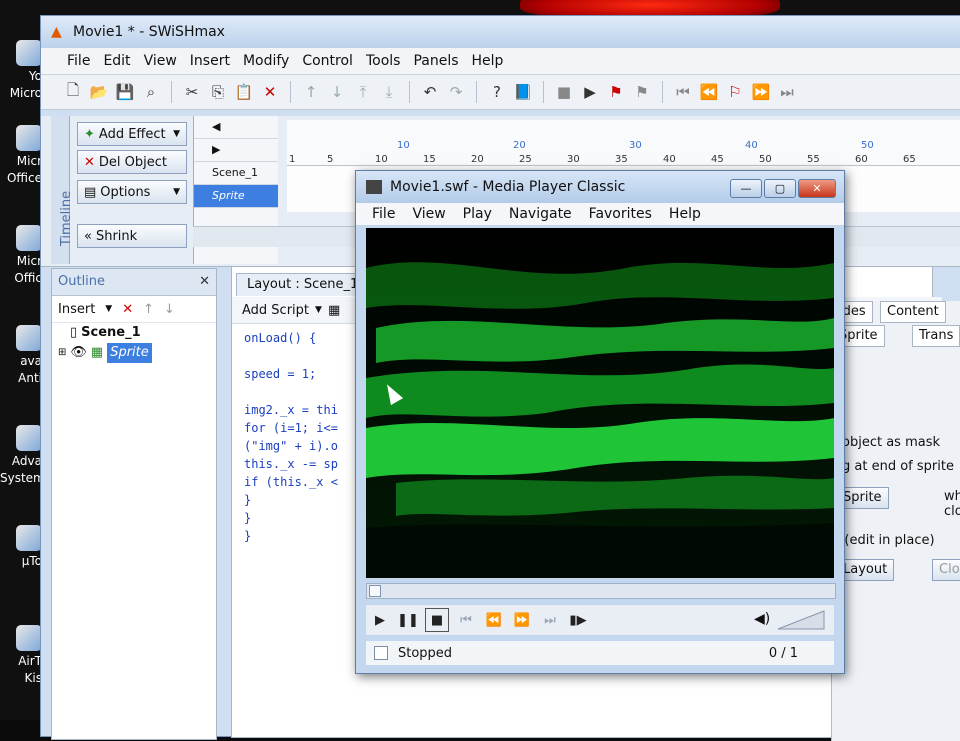  What do you see at coordinates (236, 150) in the screenshot?
I see `timeline-nav-next: ▶` at bounding box center [236, 150].